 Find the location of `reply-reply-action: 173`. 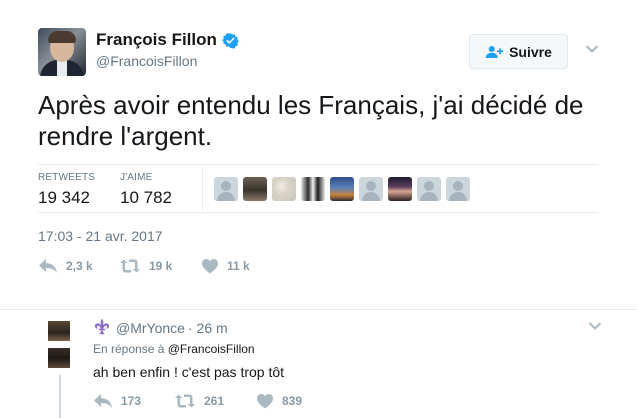

reply-reply-action: 173 is located at coordinates (117, 401).